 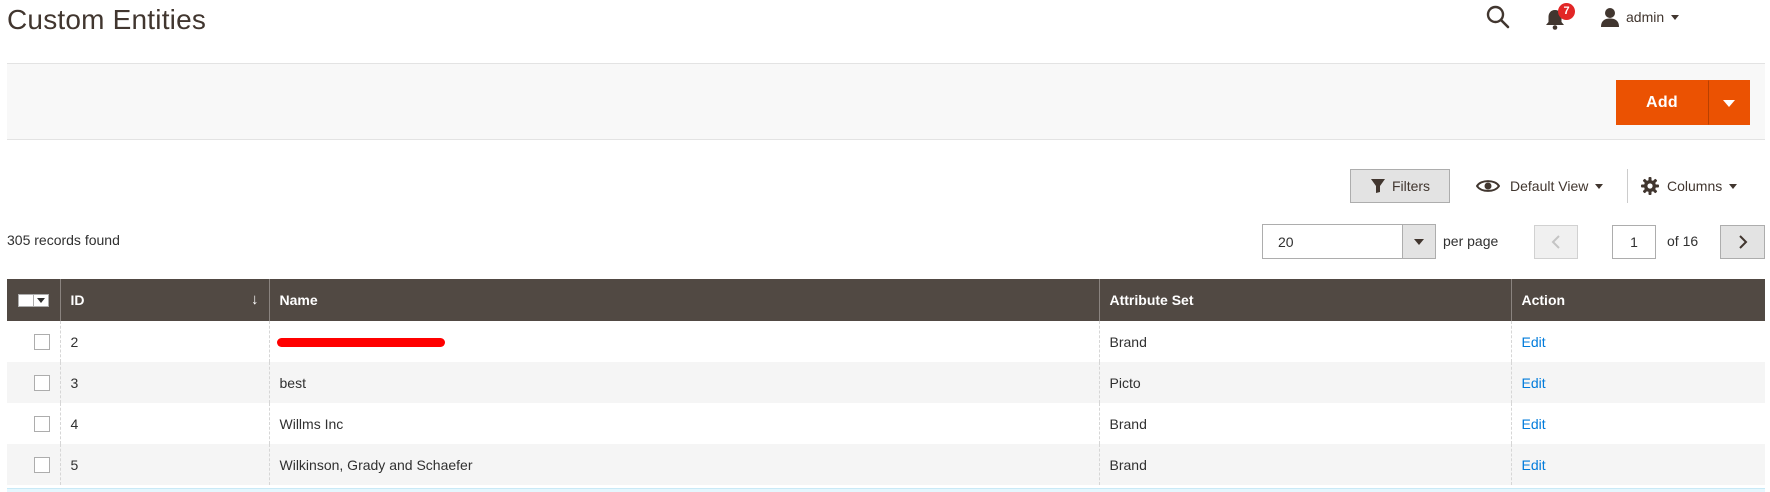 I want to click on search-icon, so click(x=1498, y=17).